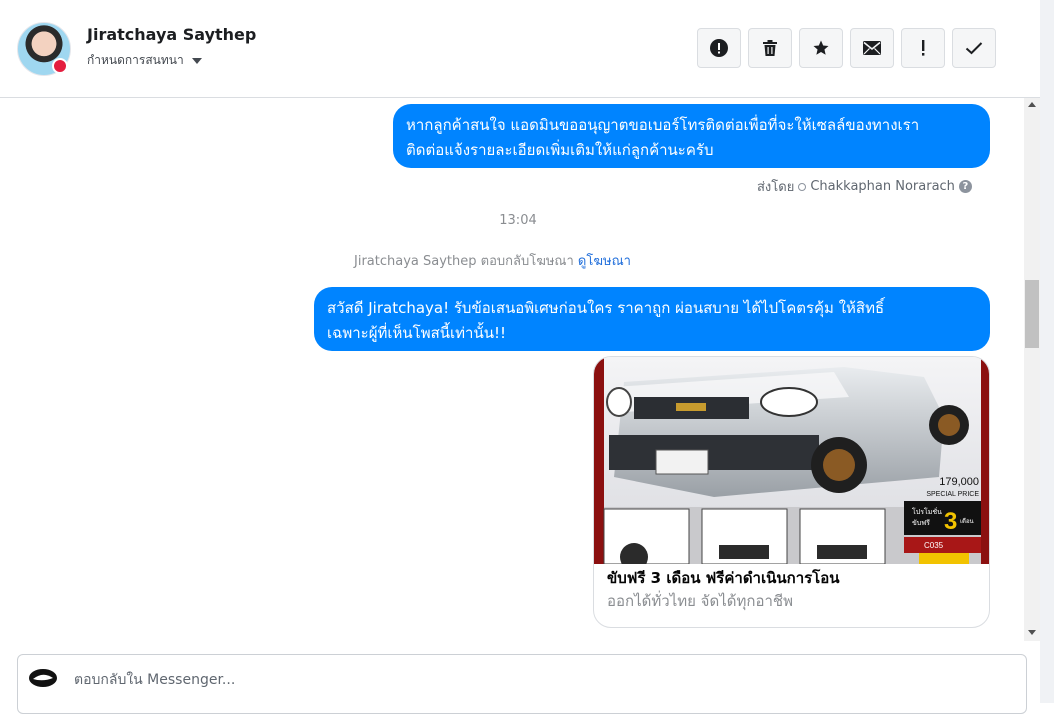 This screenshot has height=714, width=1054. I want to click on reply-input, so click(524, 680).